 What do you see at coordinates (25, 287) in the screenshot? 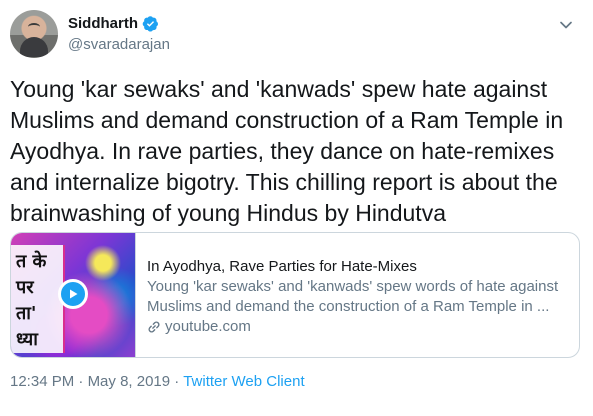
I see `thumbnail-text-line: पर` at bounding box center [25, 287].